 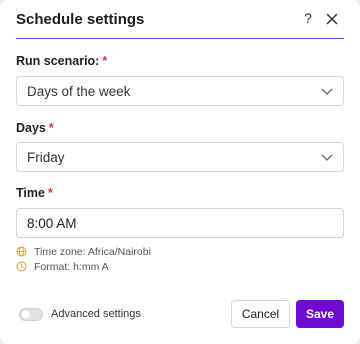 What do you see at coordinates (180, 19) in the screenshot?
I see `dialog-header: Schedule settings ?` at bounding box center [180, 19].